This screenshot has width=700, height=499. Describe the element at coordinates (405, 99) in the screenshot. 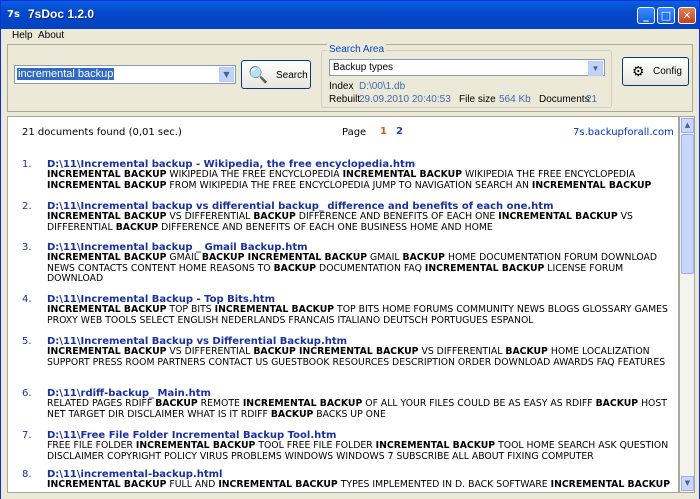

I see `rebuilt-value: 29.09.2010 20:40:53` at that location.